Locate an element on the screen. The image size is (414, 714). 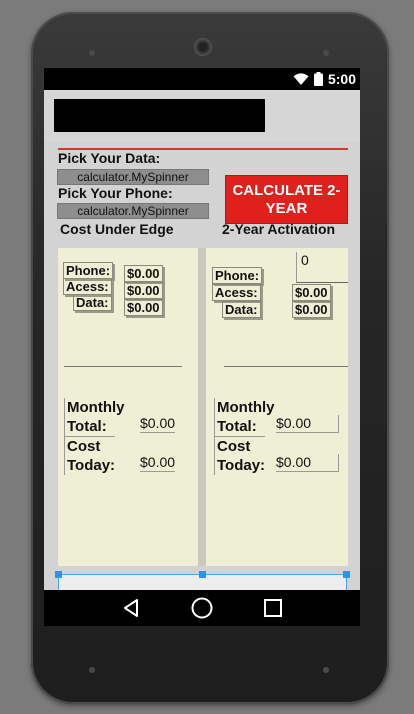
navigation-bar is located at coordinates (202, 608).